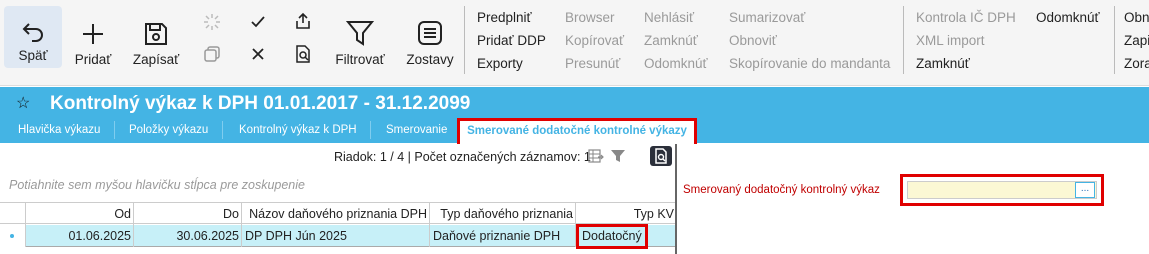  Describe the element at coordinates (212, 22) in the screenshot. I see `loading-icon` at that location.